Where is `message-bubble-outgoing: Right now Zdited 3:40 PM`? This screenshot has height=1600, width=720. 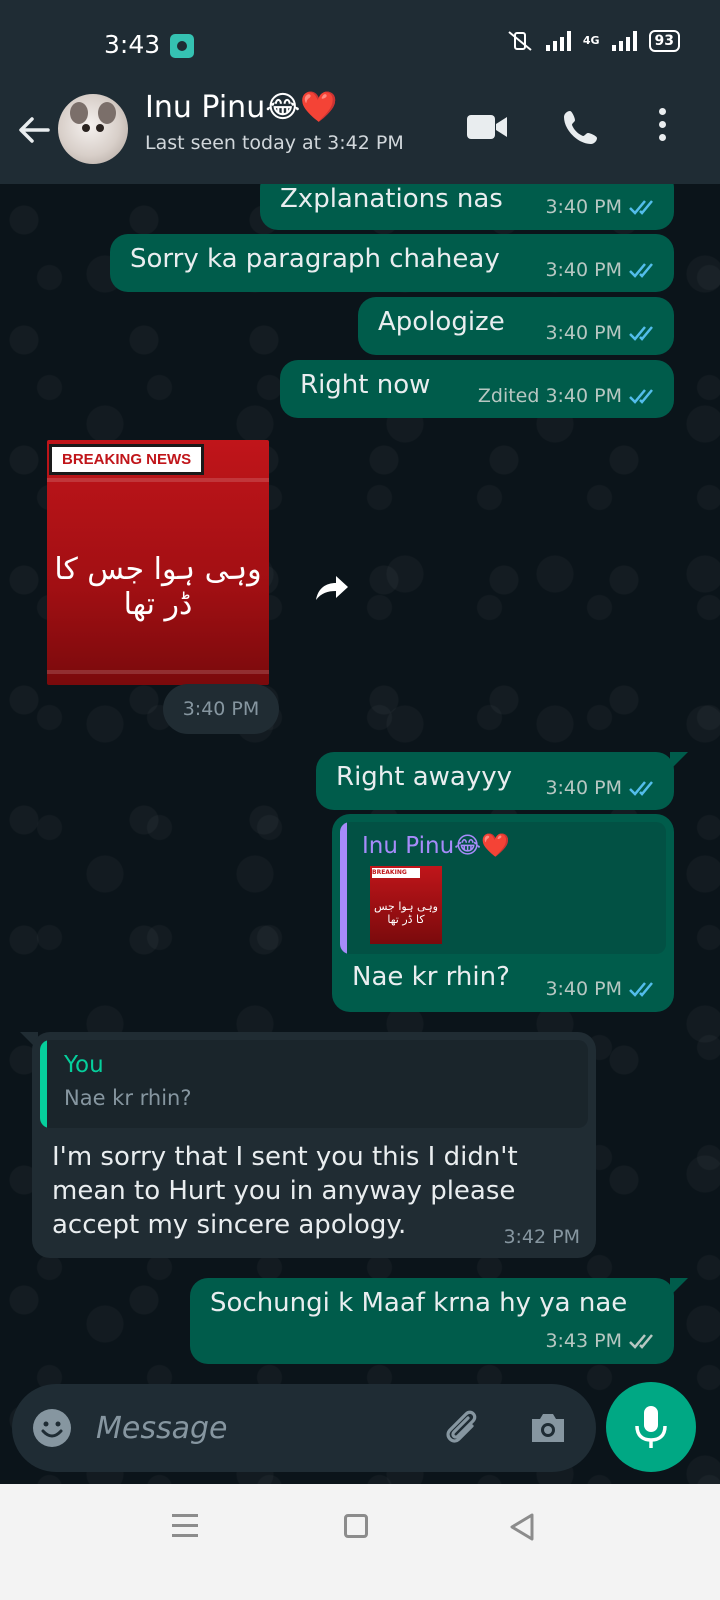
message-bubble-outgoing: Right now Zdited 3:40 PM is located at coordinates (477, 389).